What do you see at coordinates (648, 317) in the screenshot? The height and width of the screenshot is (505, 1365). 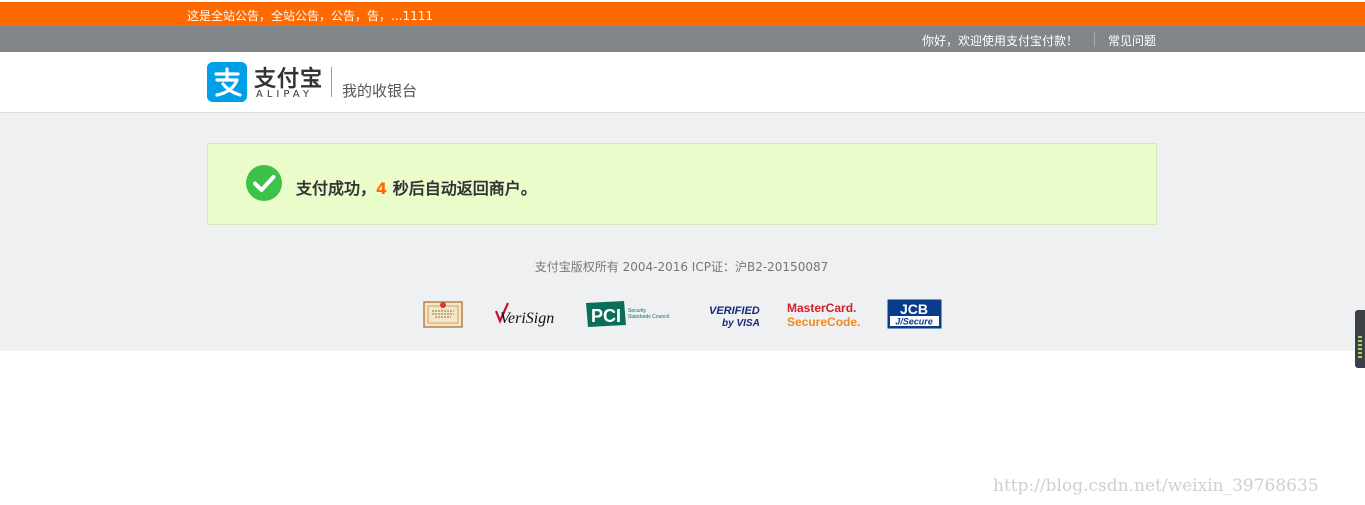 I see `svg-text: Standards Council` at bounding box center [648, 317].